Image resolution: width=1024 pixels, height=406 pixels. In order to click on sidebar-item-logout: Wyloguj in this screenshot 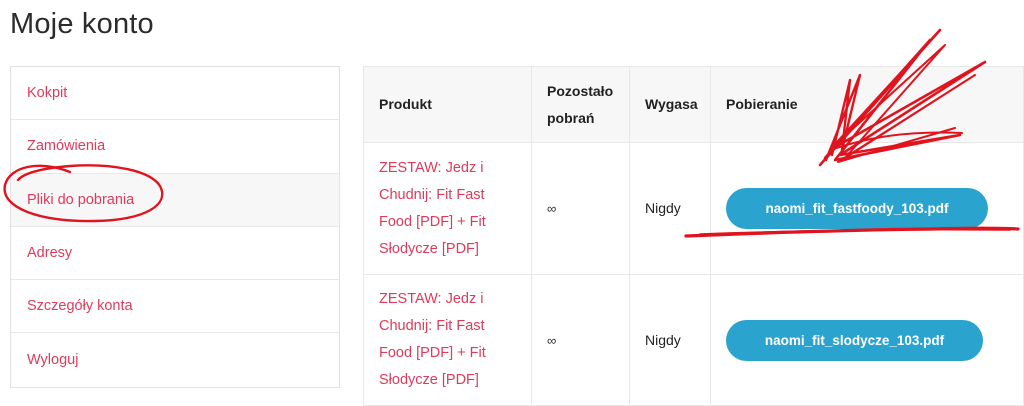, I will do `click(175, 359)`.